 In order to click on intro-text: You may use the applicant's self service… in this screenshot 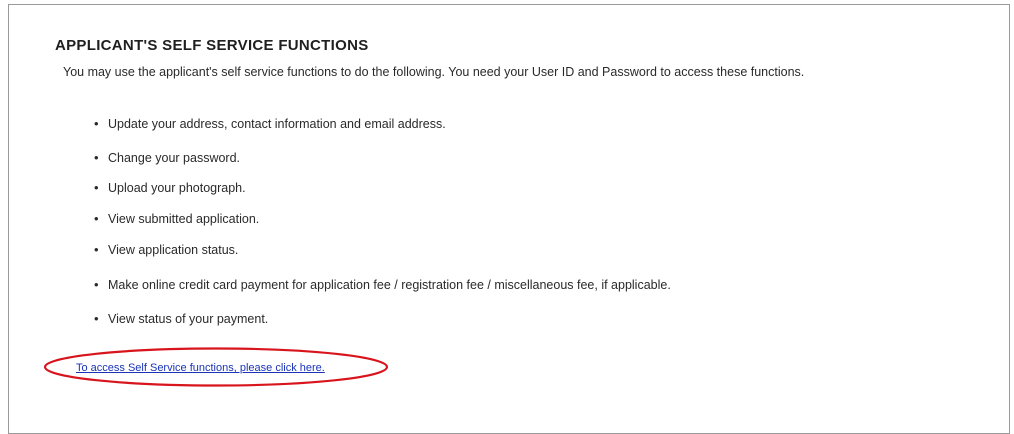, I will do `click(434, 72)`.